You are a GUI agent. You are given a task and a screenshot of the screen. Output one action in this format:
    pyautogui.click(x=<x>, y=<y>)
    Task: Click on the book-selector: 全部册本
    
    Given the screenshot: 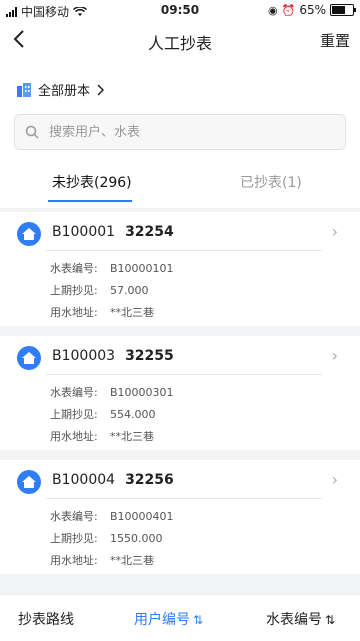 What is the action you would take?
    pyautogui.click(x=60, y=89)
    